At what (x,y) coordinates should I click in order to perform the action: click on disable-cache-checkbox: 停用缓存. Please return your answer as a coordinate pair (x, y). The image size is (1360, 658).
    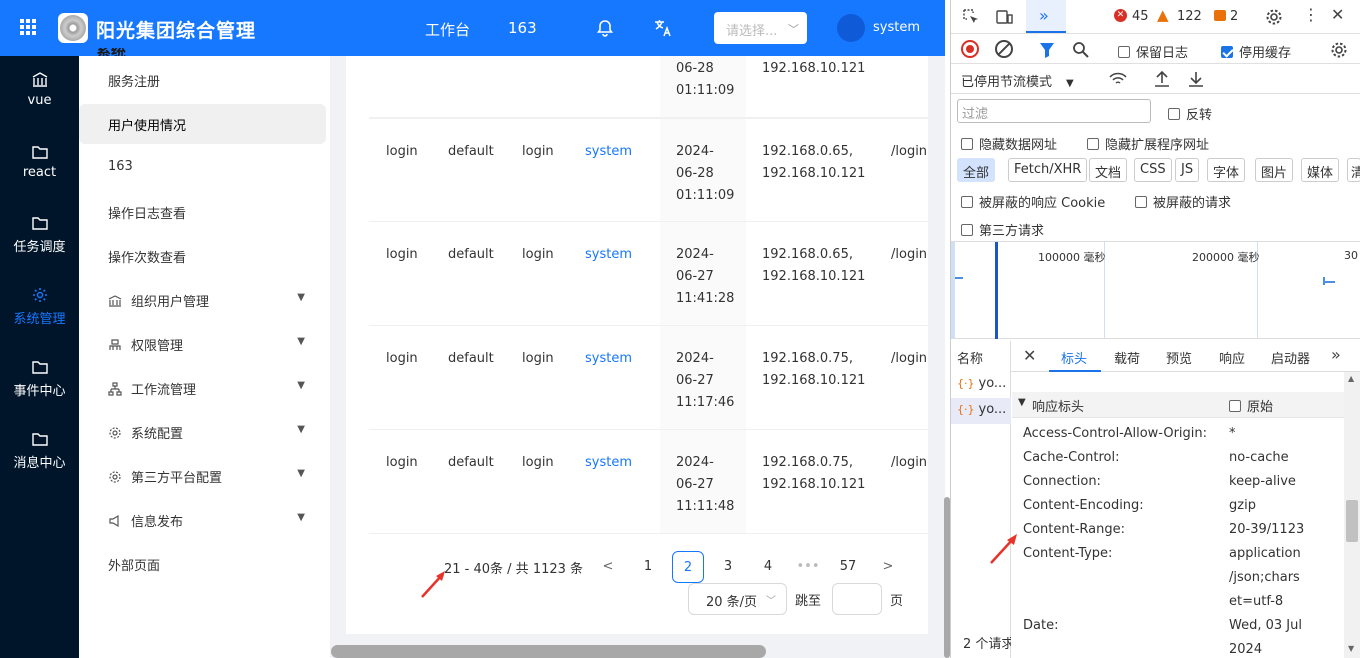
    Looking at the image, I should click on (1256, 51).